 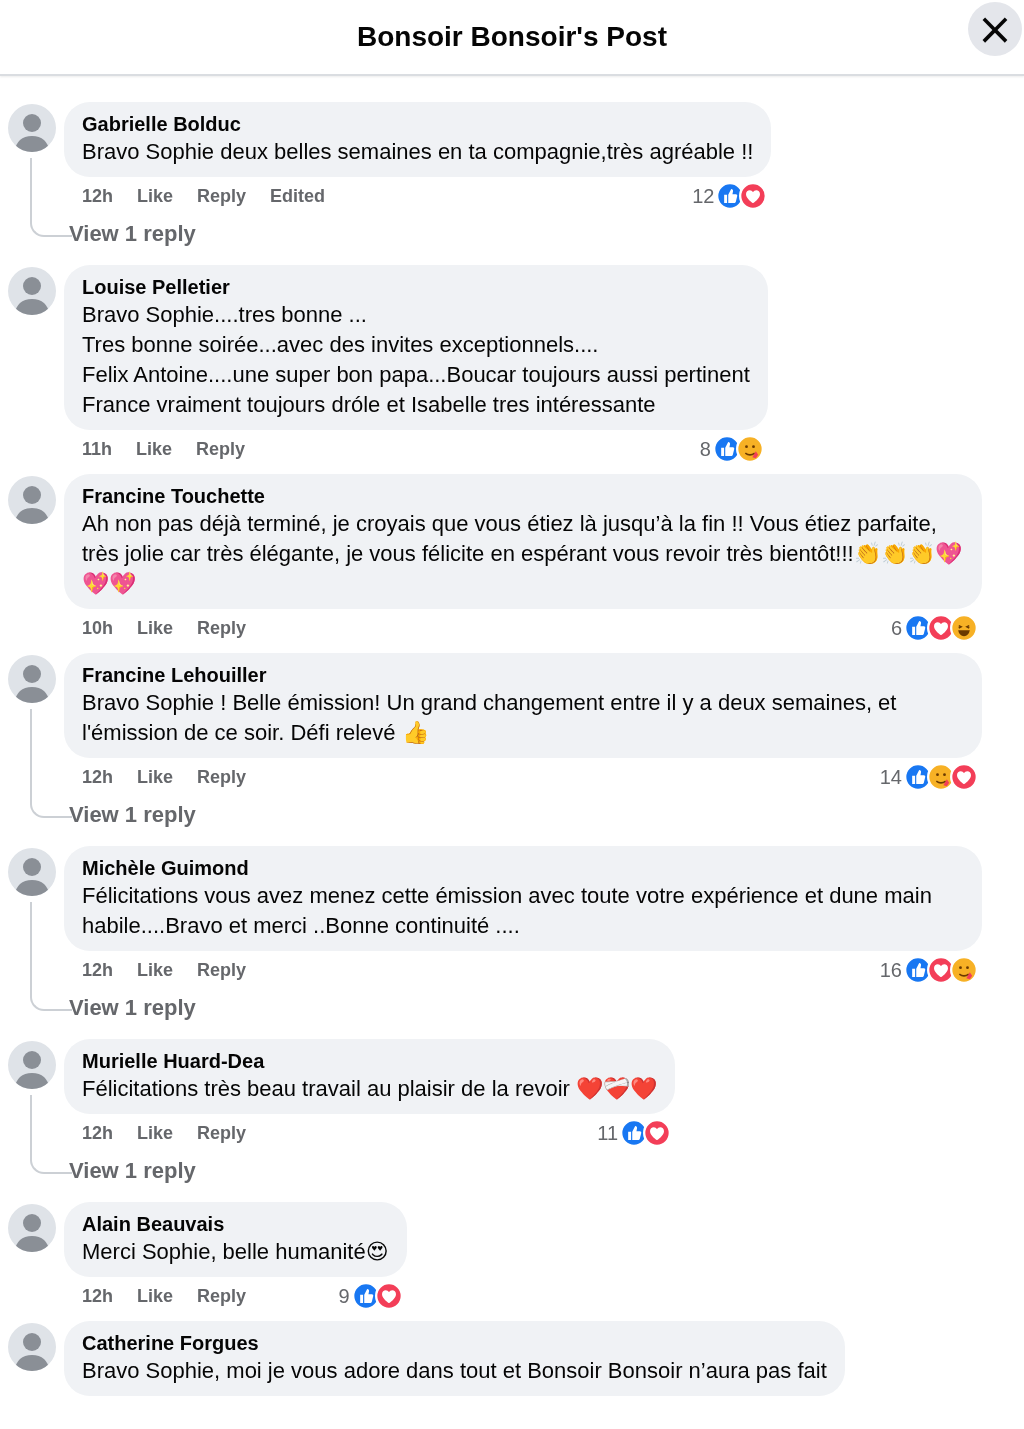 I want to click on author-name: Michèle Guimond, so click(x=523, y=868).